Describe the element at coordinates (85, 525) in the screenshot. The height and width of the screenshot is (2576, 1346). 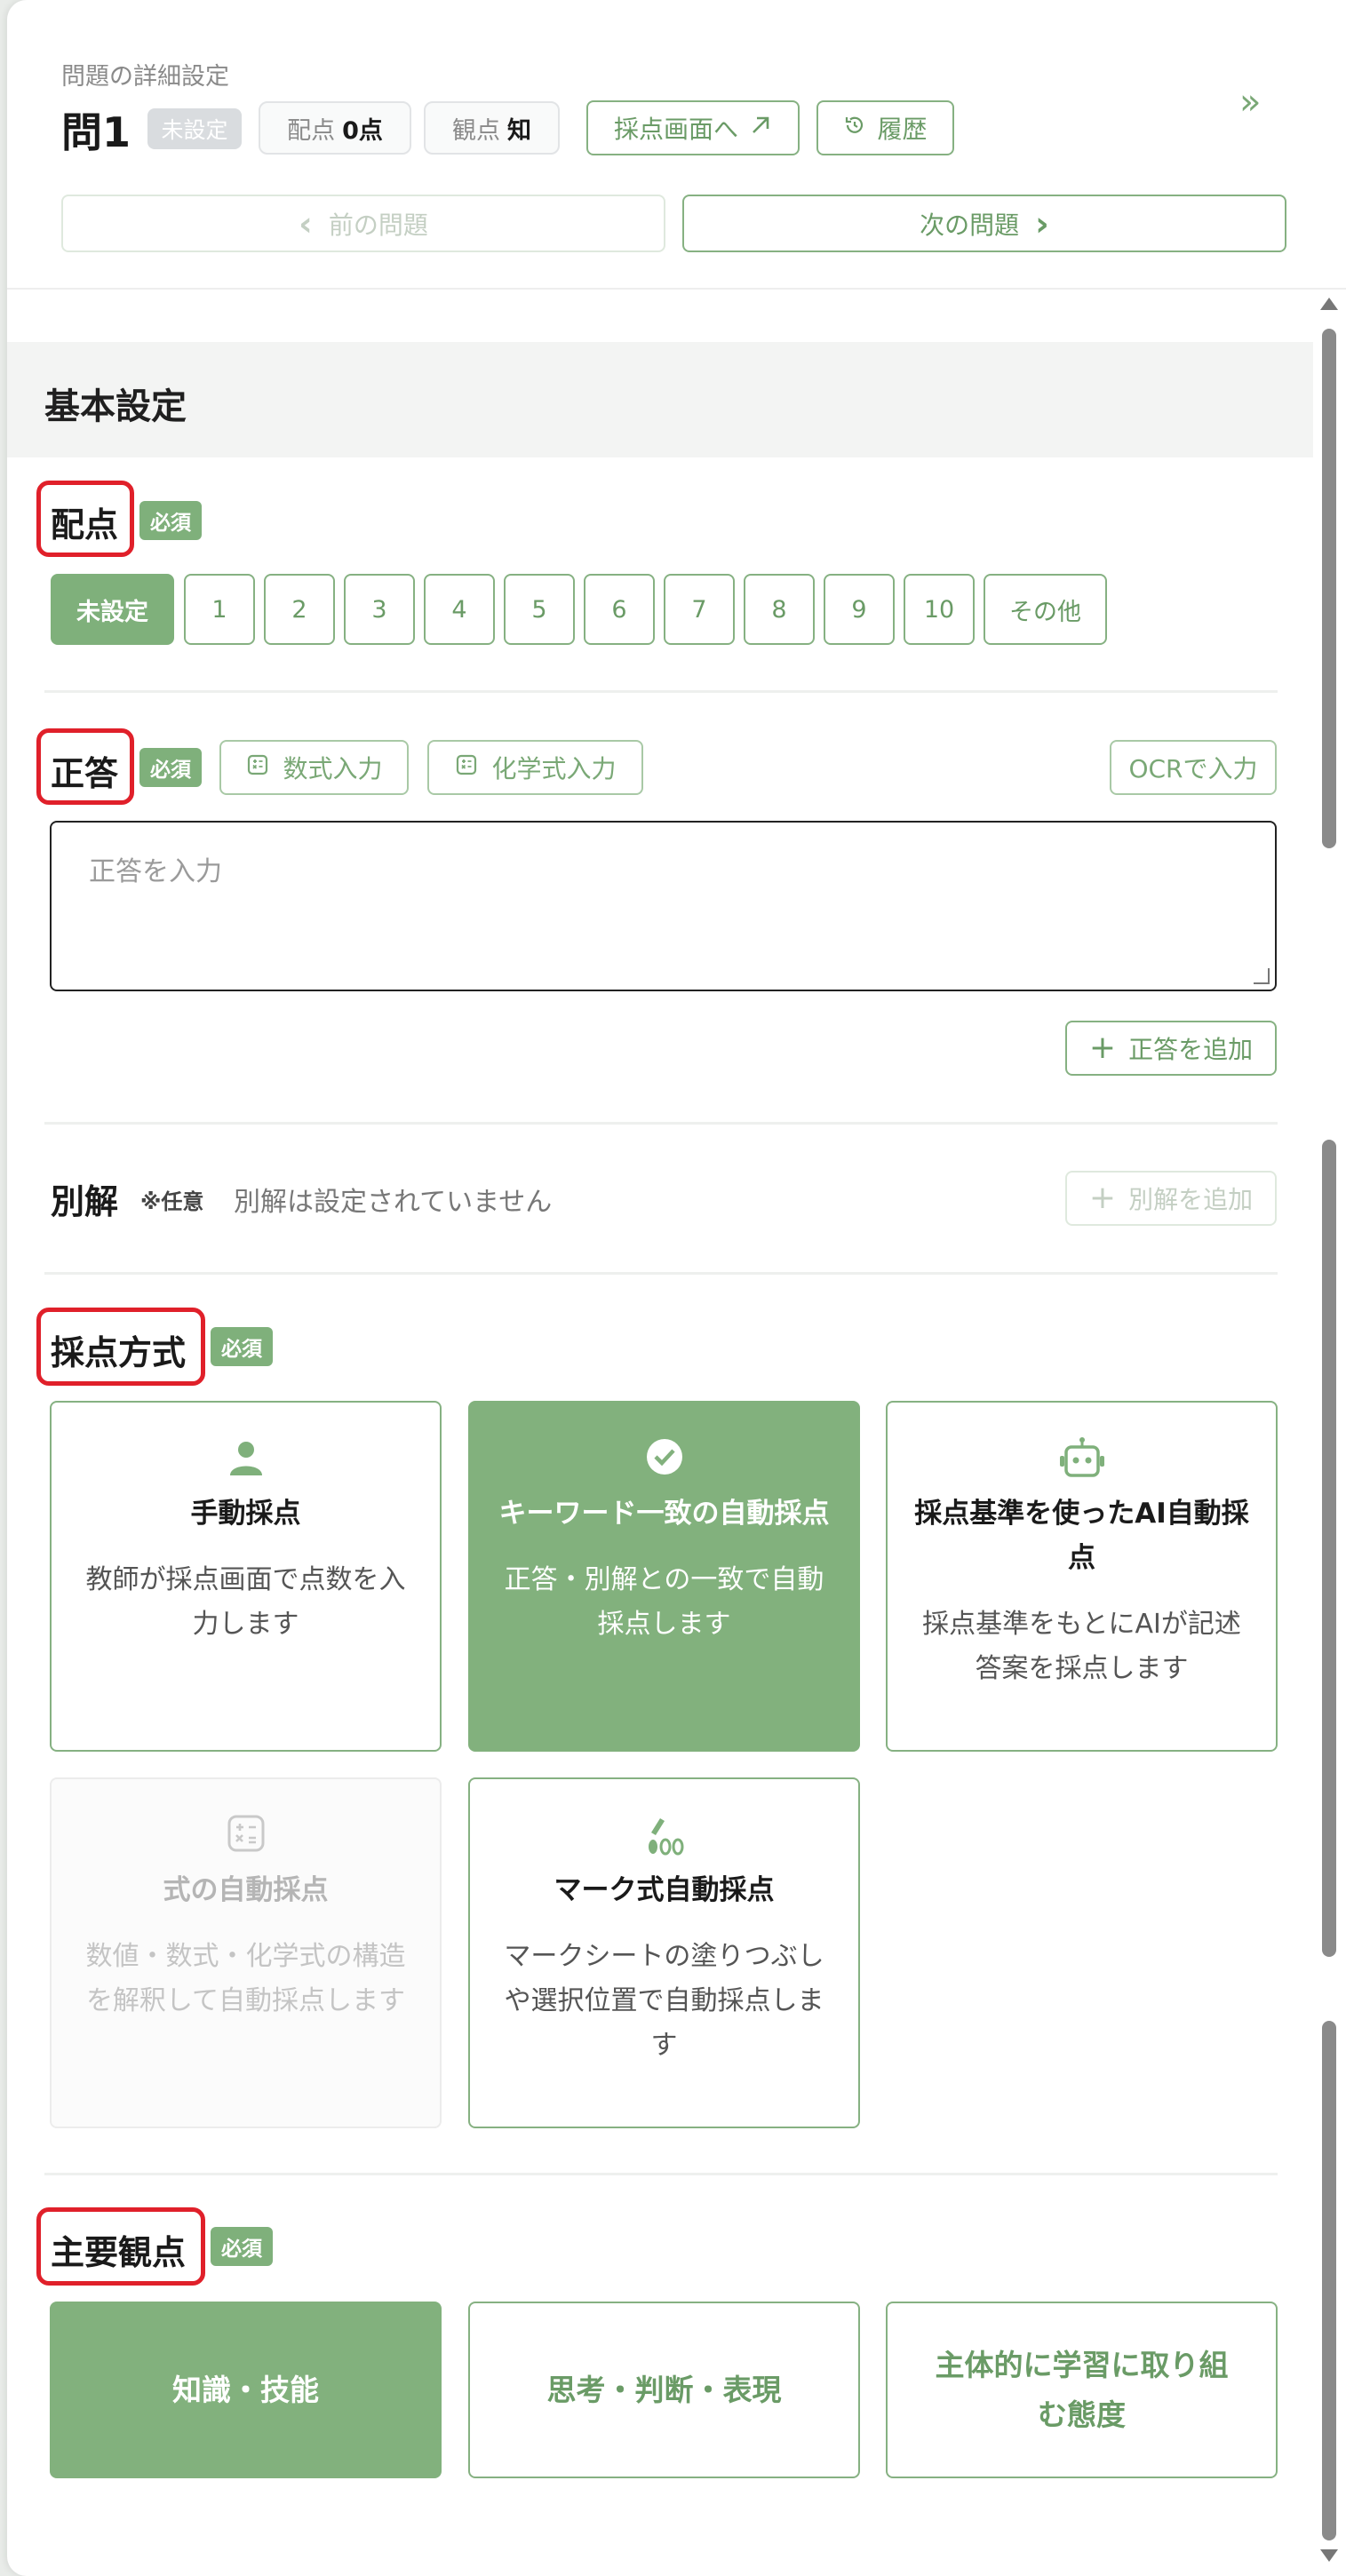
I see `points-label: 配点` at that location.